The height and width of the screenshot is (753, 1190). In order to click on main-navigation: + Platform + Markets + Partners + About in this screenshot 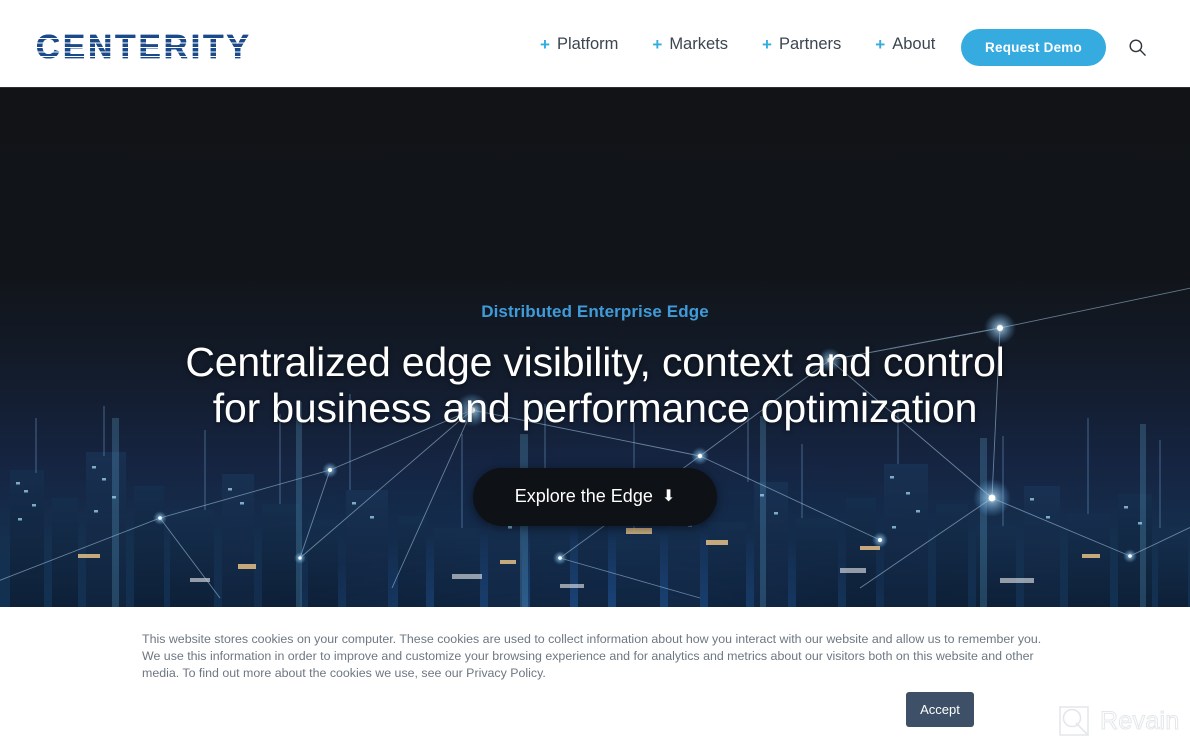, I will do `click(754, 44)`.